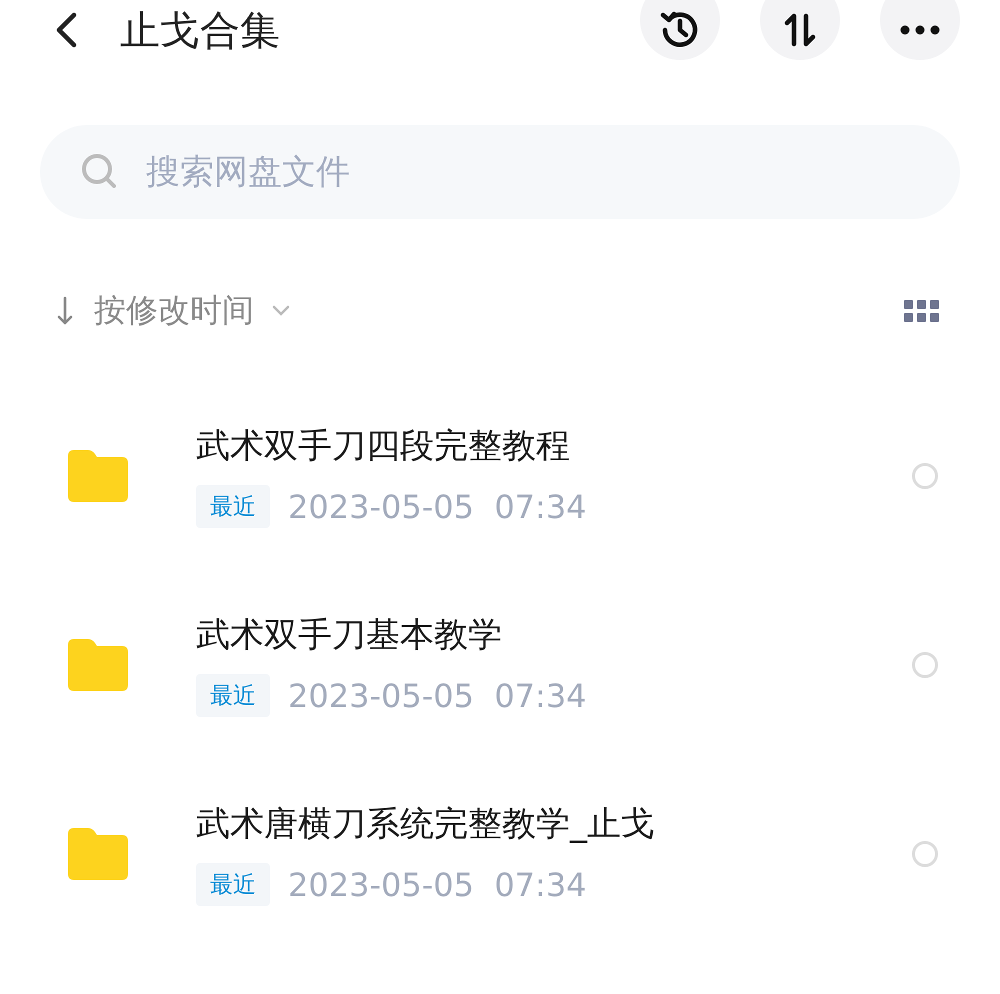  I want to click on caret-icon, so click(281, 311).